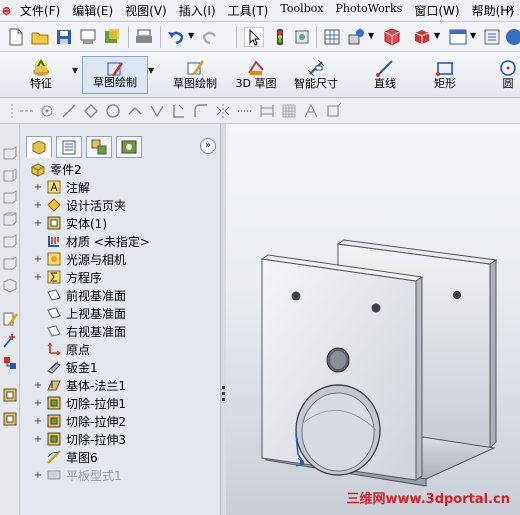 This screenshot has width=520, height=515. Describe the element at coordinates (113, 111) in the screenshot. I see `sketch-circle-icon` at that location.